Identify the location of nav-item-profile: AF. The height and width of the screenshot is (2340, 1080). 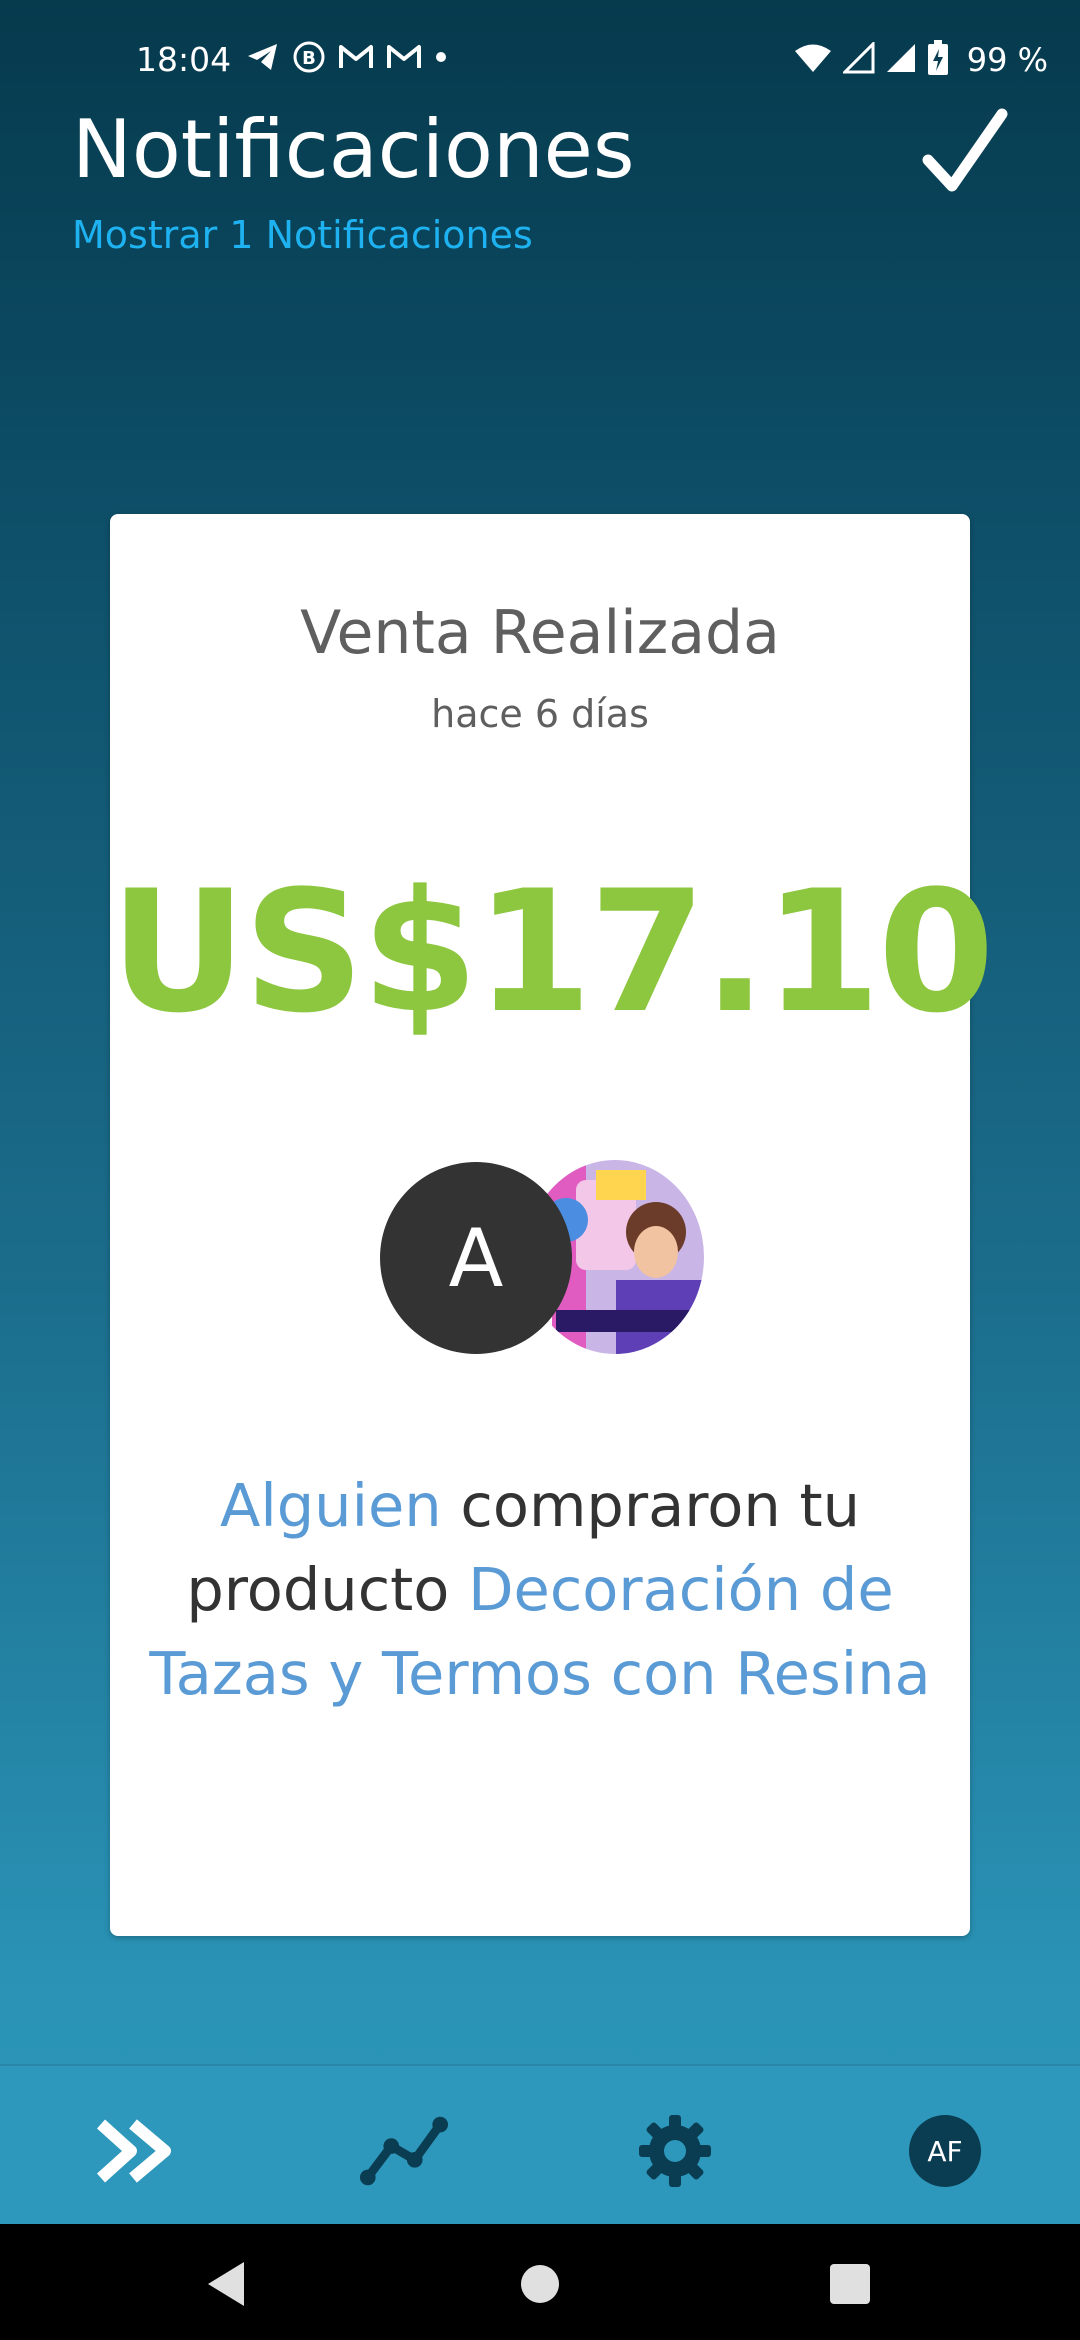
(945, 2151).